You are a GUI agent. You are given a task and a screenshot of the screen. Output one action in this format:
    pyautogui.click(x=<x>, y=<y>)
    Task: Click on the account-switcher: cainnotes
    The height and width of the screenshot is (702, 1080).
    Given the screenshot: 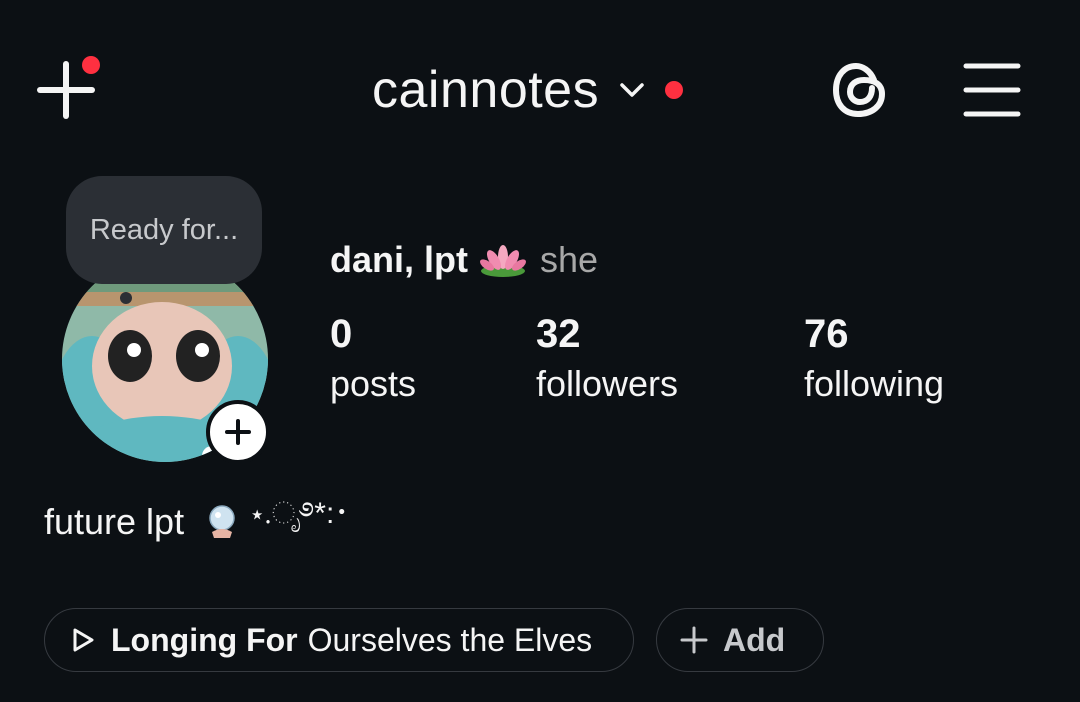 What is the action you would take?
    pyautogui.click(x=528, y=90)
    